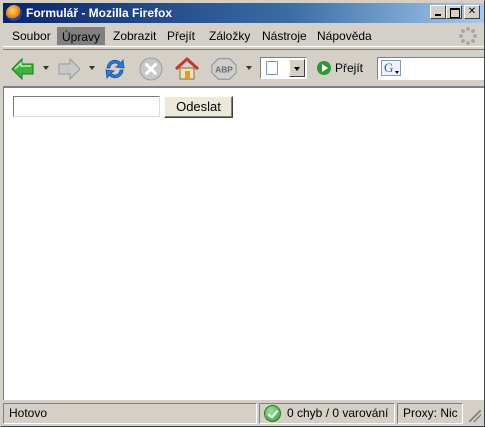 This screenshot has width=485, height=427. Describe the element at coordinates (391, 68) in the screenshot. I see `search-engine-icon: G` at that location.